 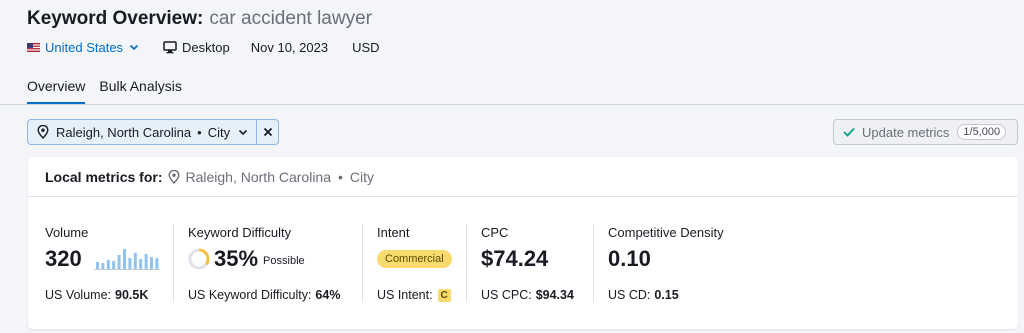 I want to click on kd-value-row: 35% Possible, so click(x=264, y=259).